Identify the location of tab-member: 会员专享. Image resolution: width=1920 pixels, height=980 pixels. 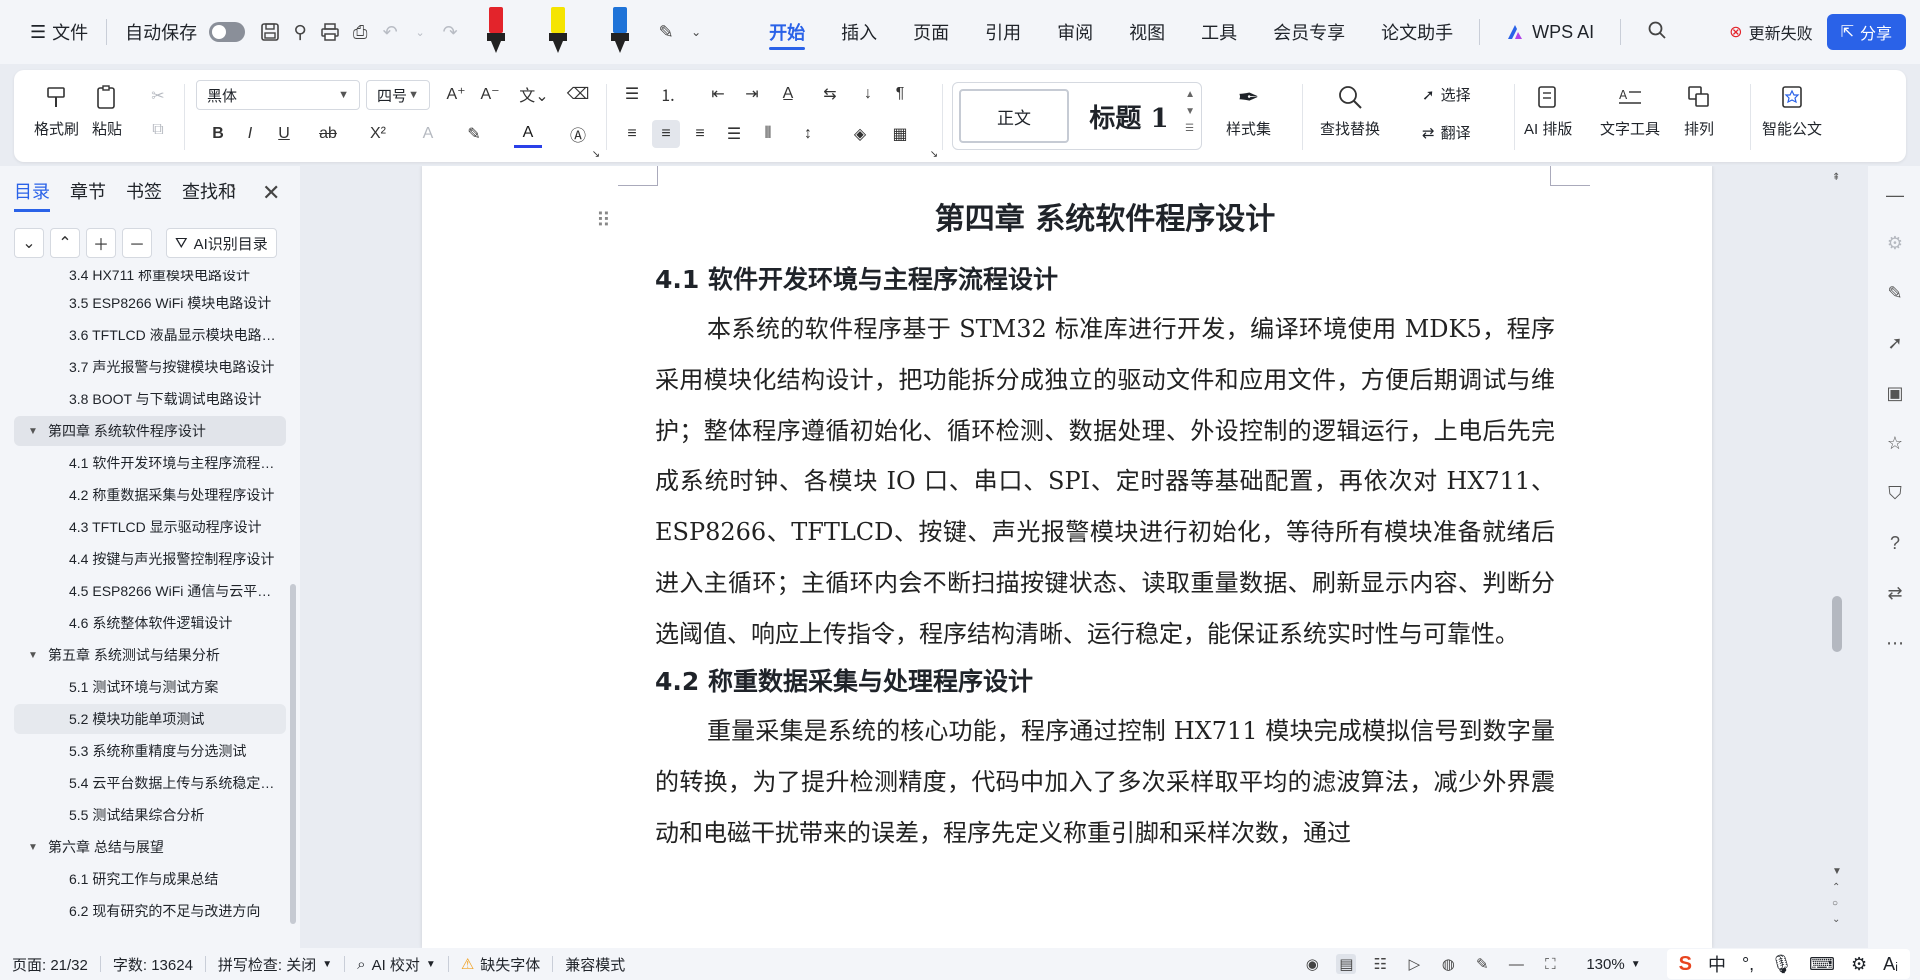
(1309, 32).